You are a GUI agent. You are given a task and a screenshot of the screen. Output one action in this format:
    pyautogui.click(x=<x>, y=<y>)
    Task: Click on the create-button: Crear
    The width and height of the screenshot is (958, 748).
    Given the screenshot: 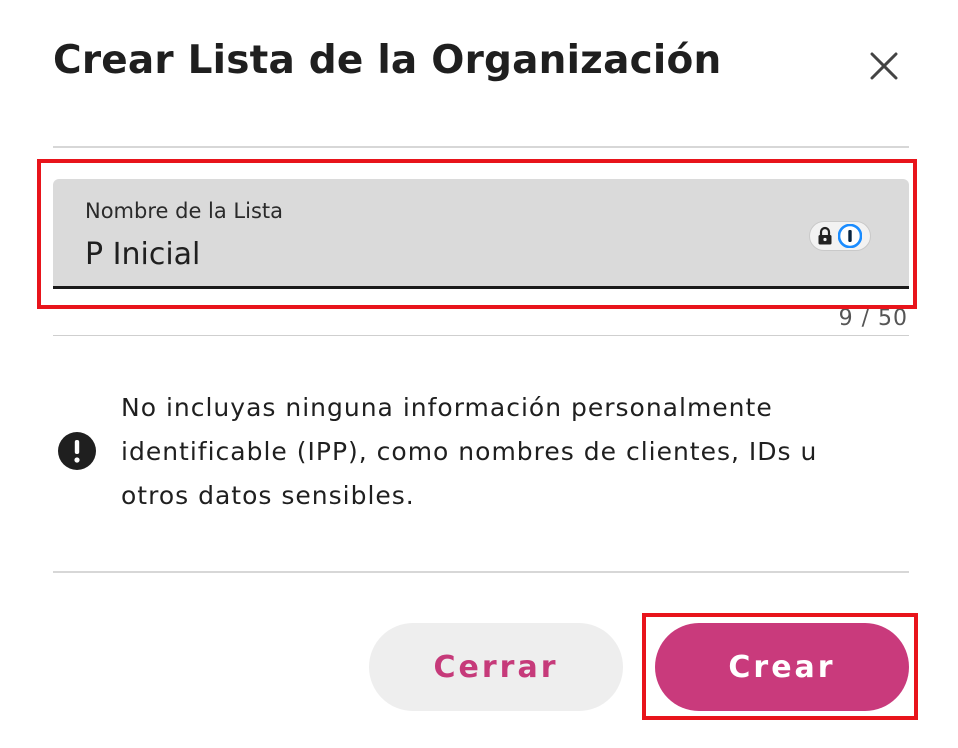 What is the action you would take?
    pyautogui.click(x=782, y=667)
    